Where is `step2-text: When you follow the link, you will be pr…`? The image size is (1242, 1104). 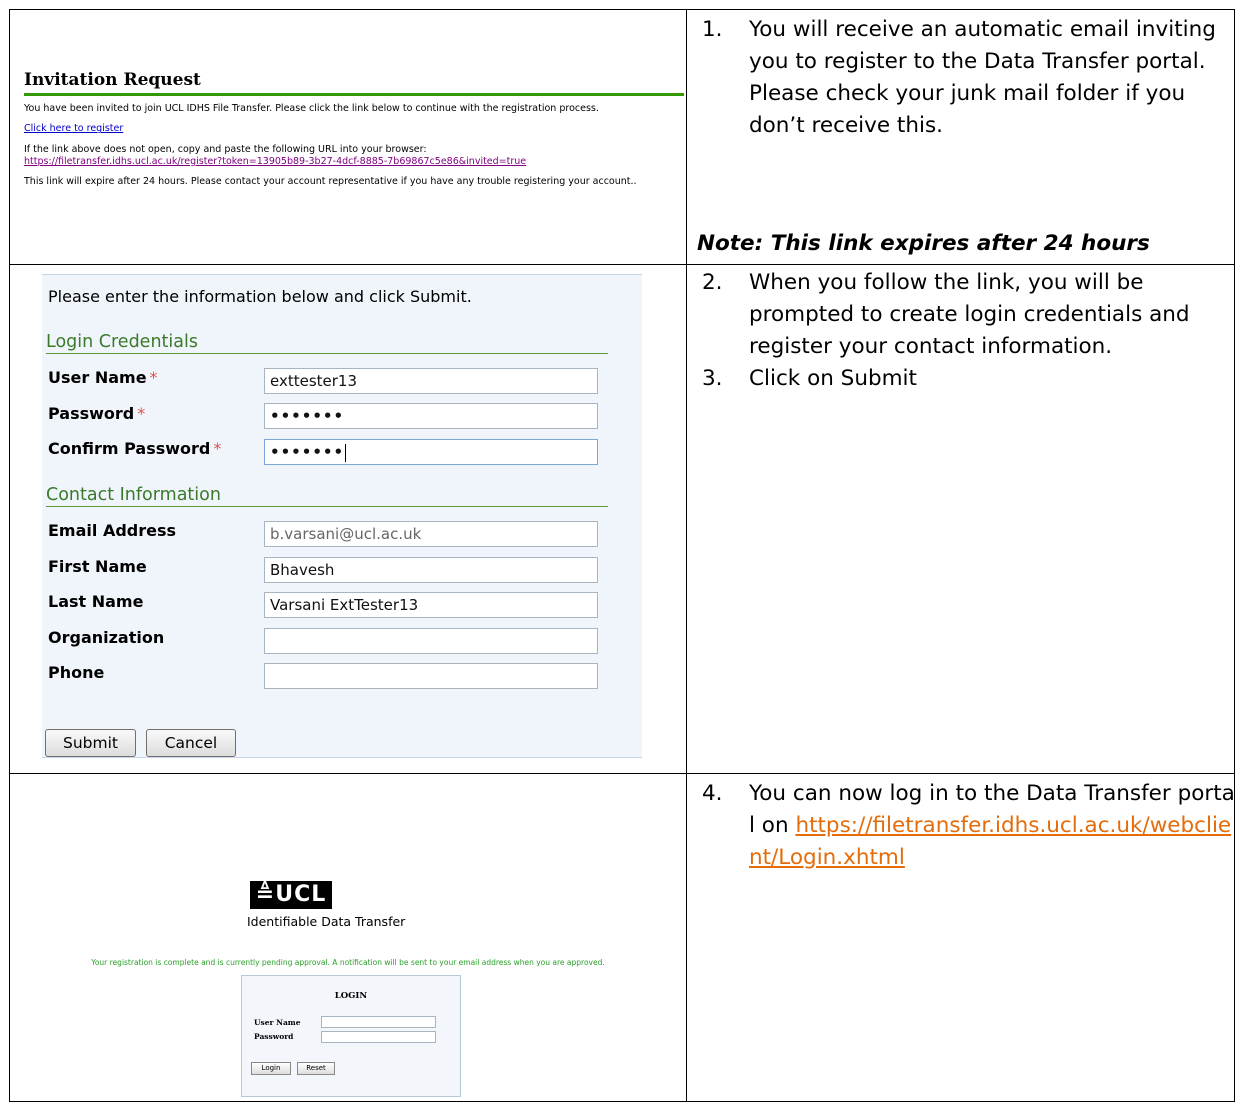
step2-text: When you follow the link, you will be pr… is located at coordinates (969, 314).